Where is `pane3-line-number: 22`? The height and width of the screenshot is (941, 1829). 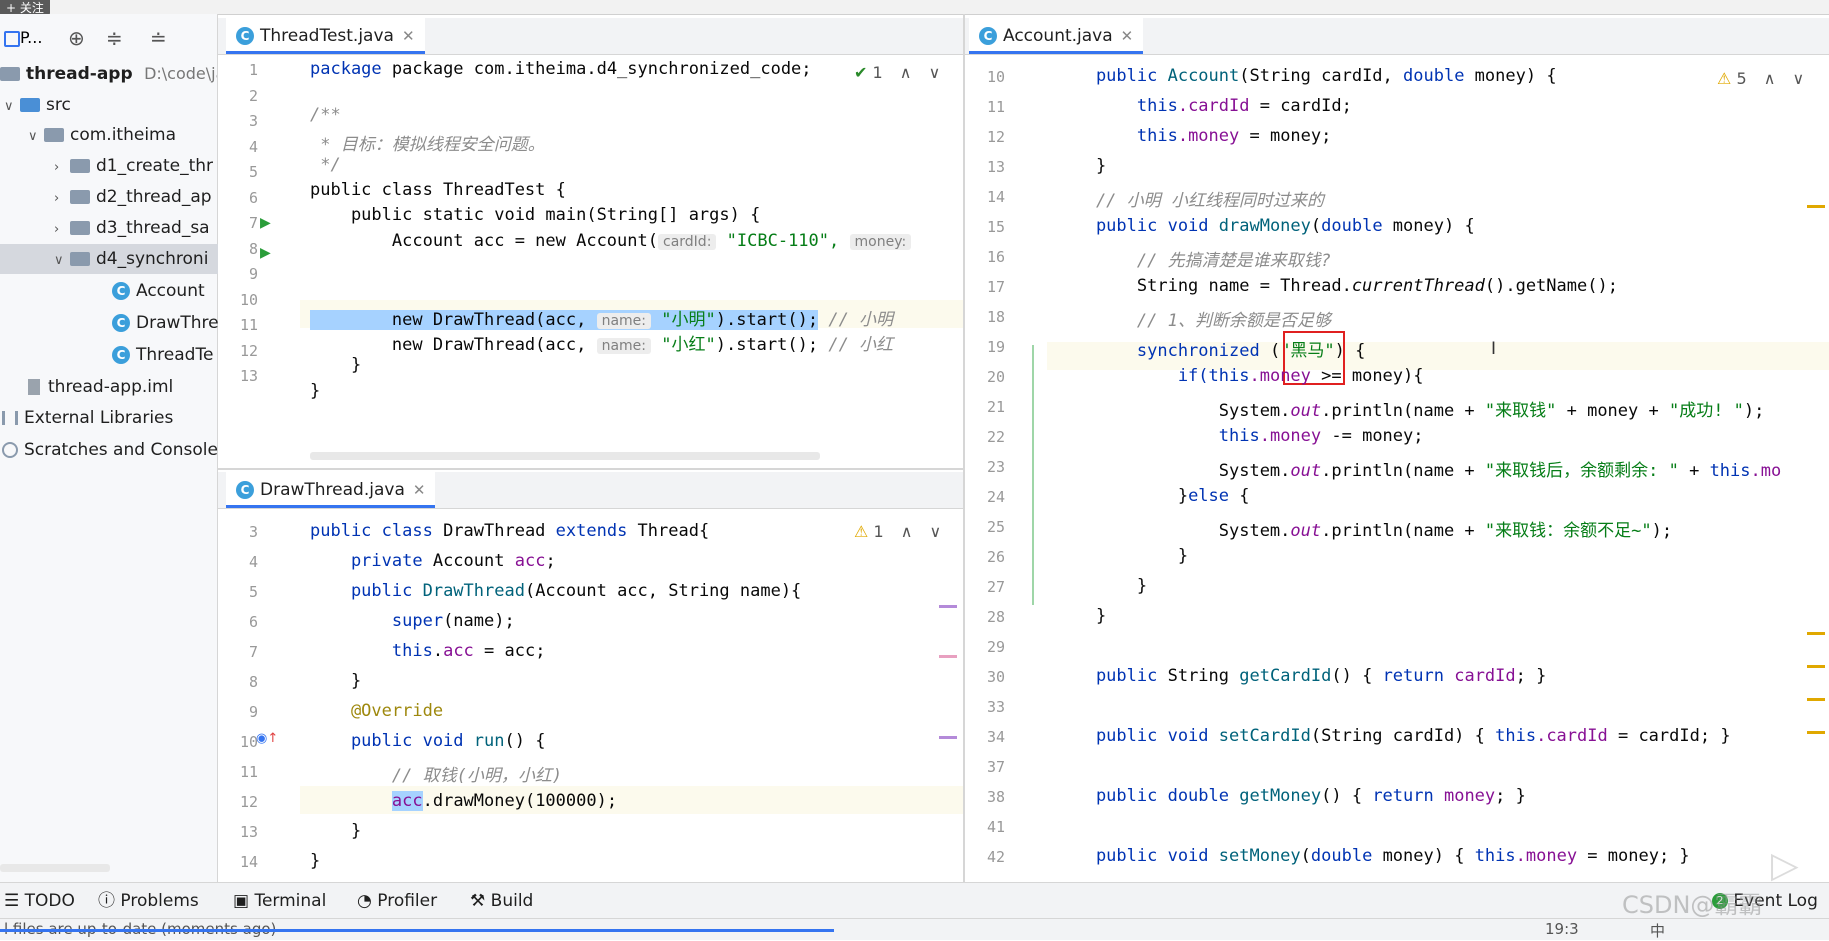
pane3-line-number: 22 is located at coordinates (985, 437).